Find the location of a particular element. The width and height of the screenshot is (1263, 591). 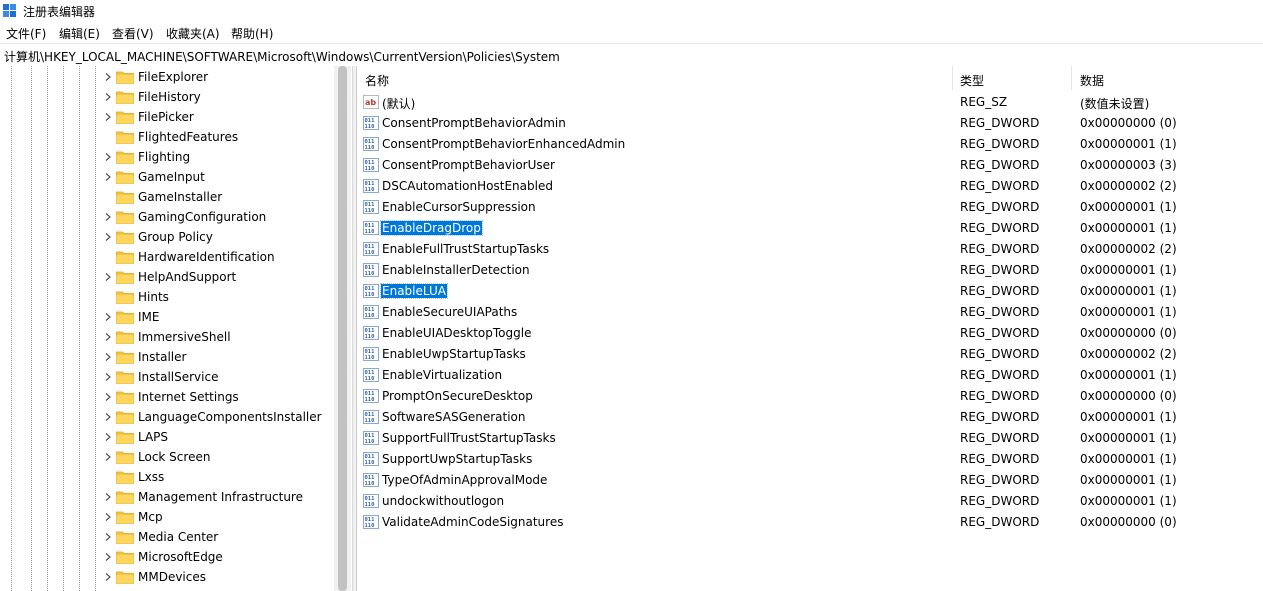

value-name: EnableLUA is located at coordinates (414, 291).